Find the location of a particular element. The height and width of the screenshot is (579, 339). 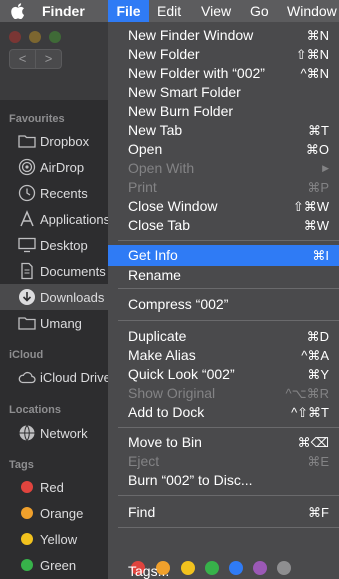

sidebar-heading-locations: Locations is located at coordinates (35, 410).